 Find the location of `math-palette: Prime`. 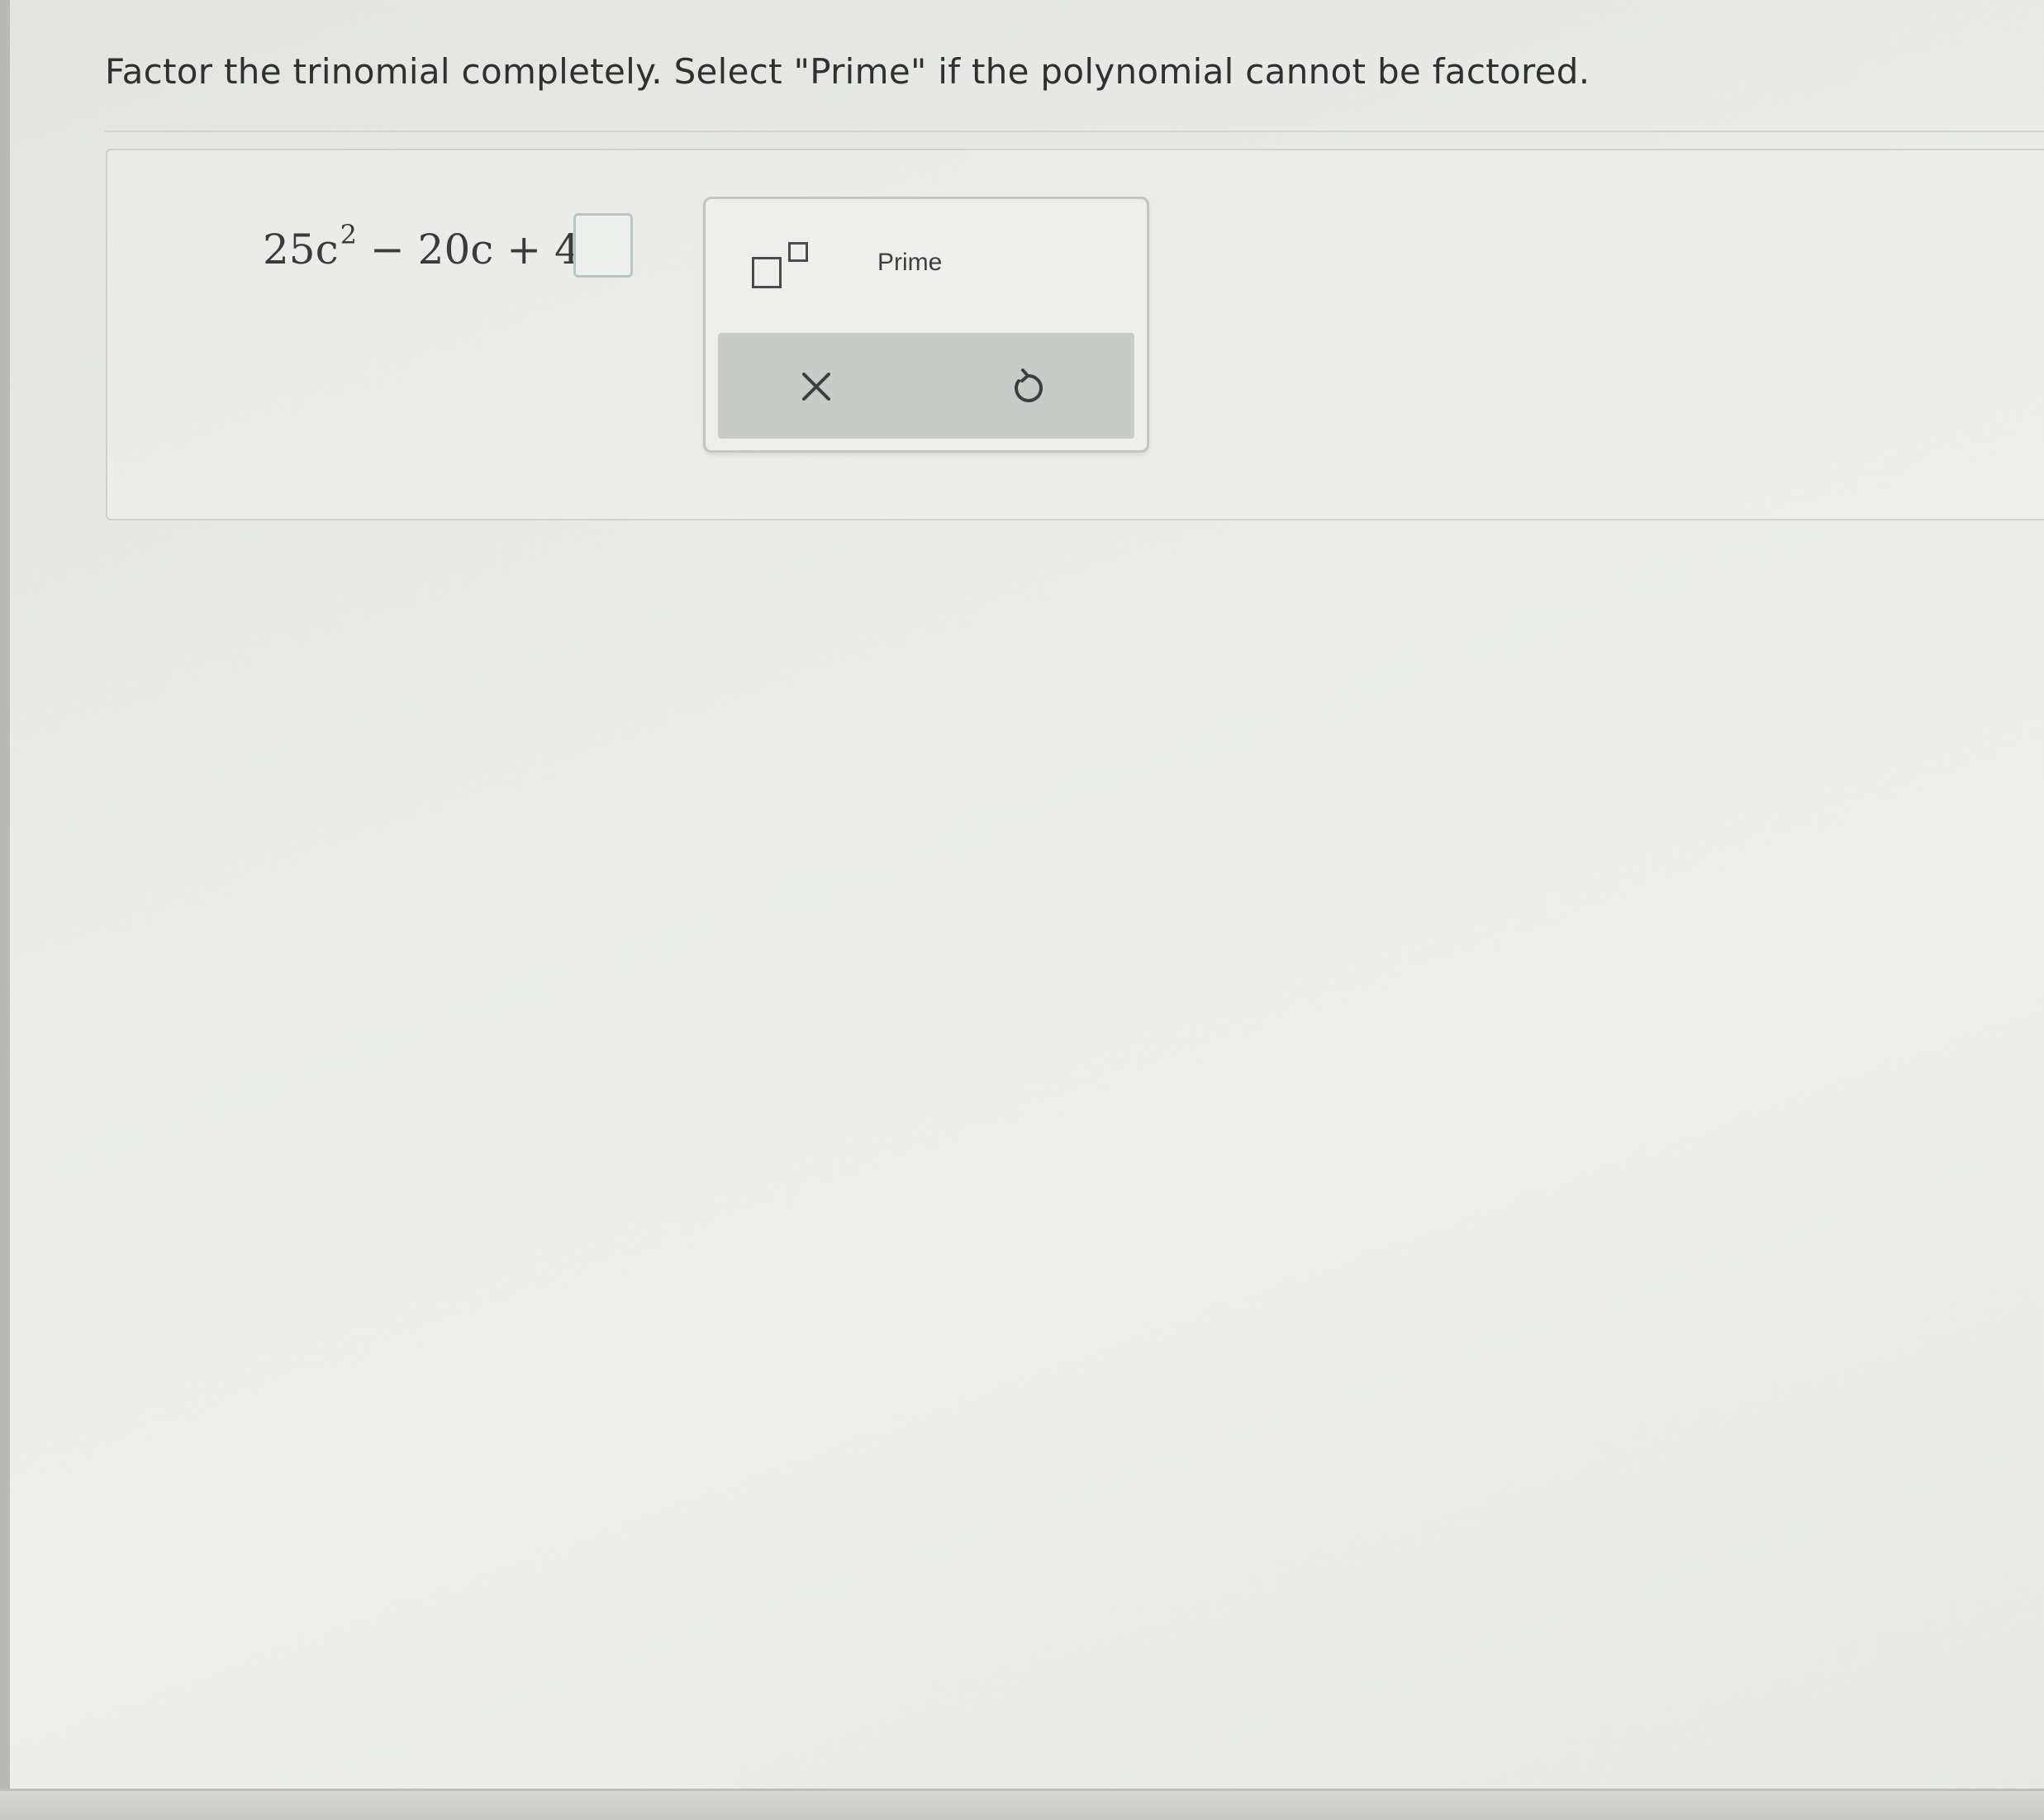

math-palette: Prime is located at coordinates (926, 325).